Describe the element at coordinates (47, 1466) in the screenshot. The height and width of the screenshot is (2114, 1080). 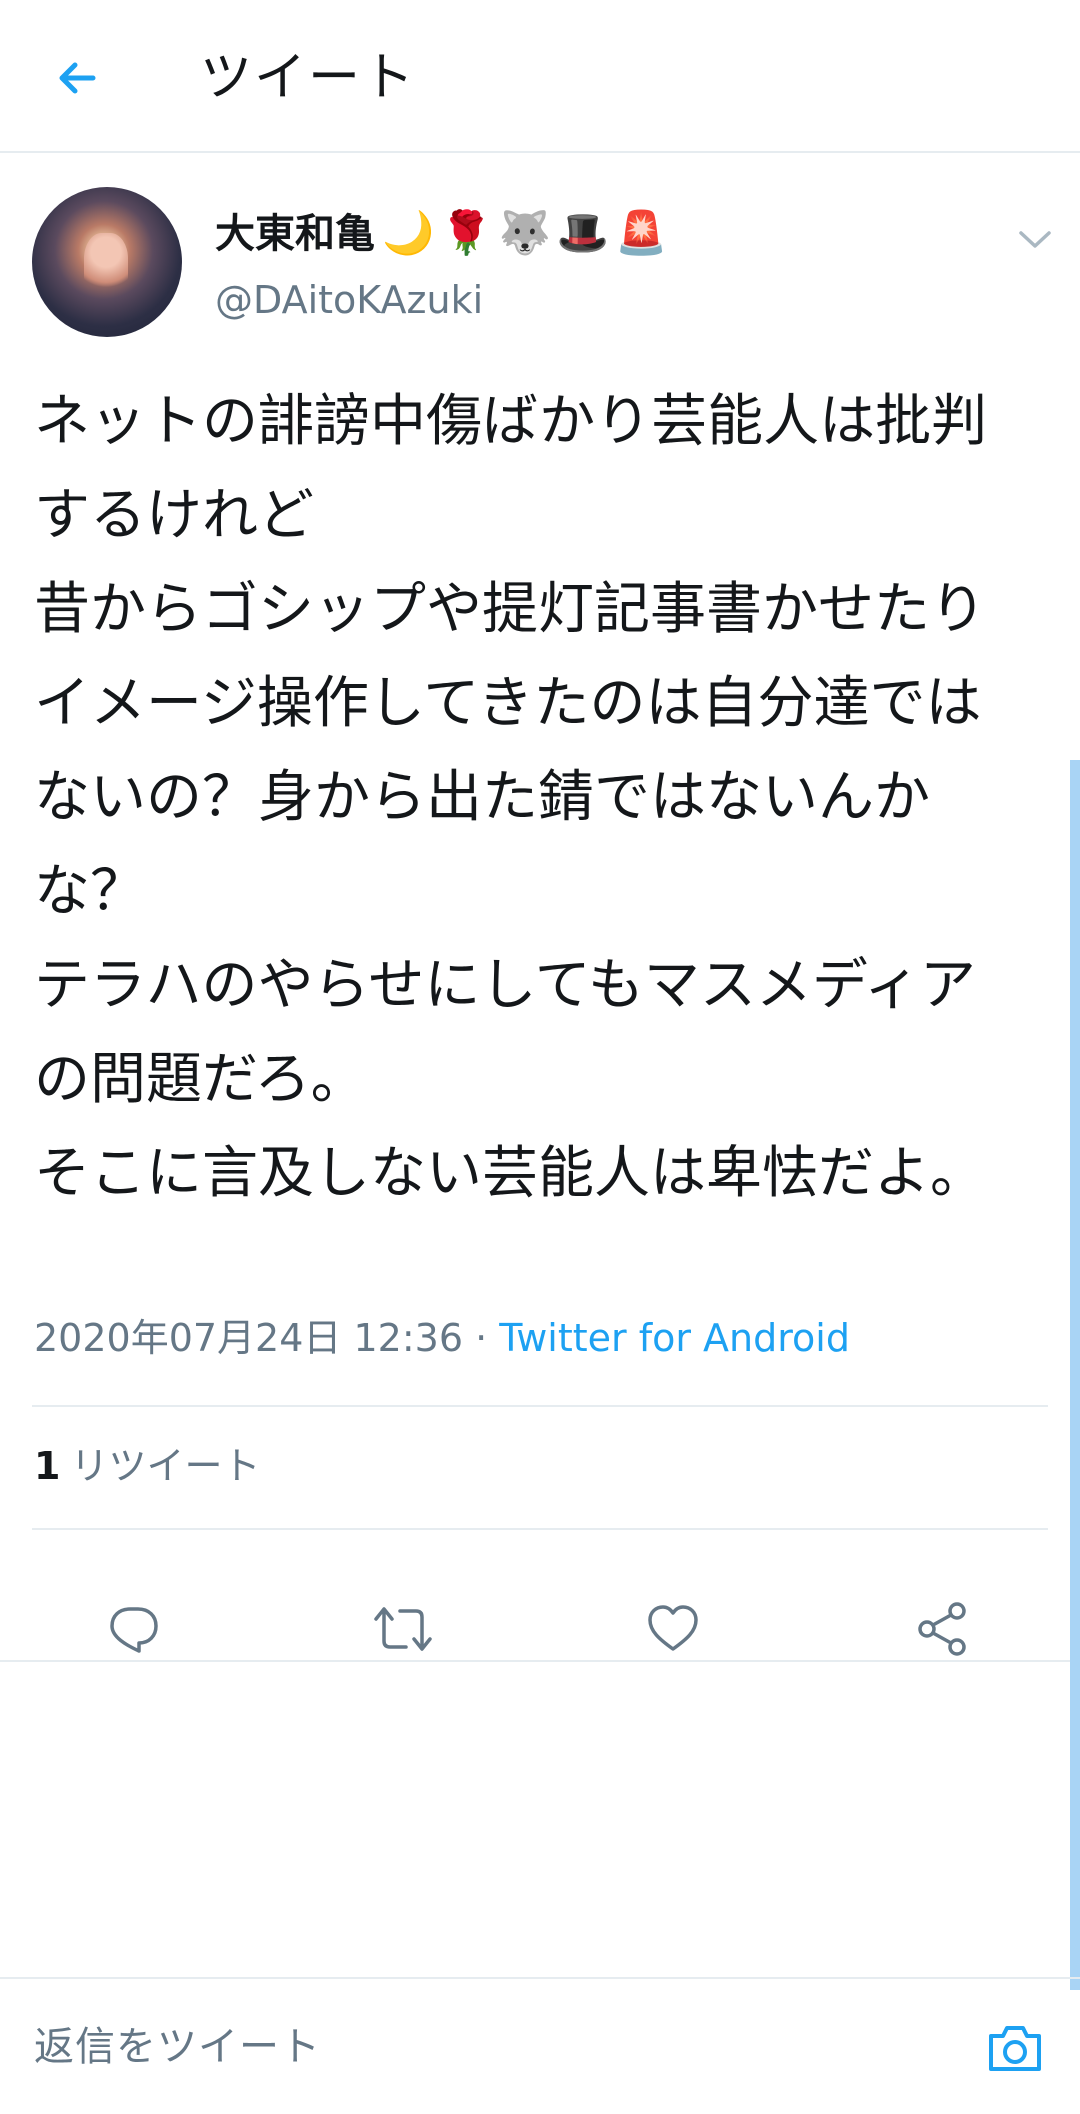
I see `retweet-count: 1` at that location.